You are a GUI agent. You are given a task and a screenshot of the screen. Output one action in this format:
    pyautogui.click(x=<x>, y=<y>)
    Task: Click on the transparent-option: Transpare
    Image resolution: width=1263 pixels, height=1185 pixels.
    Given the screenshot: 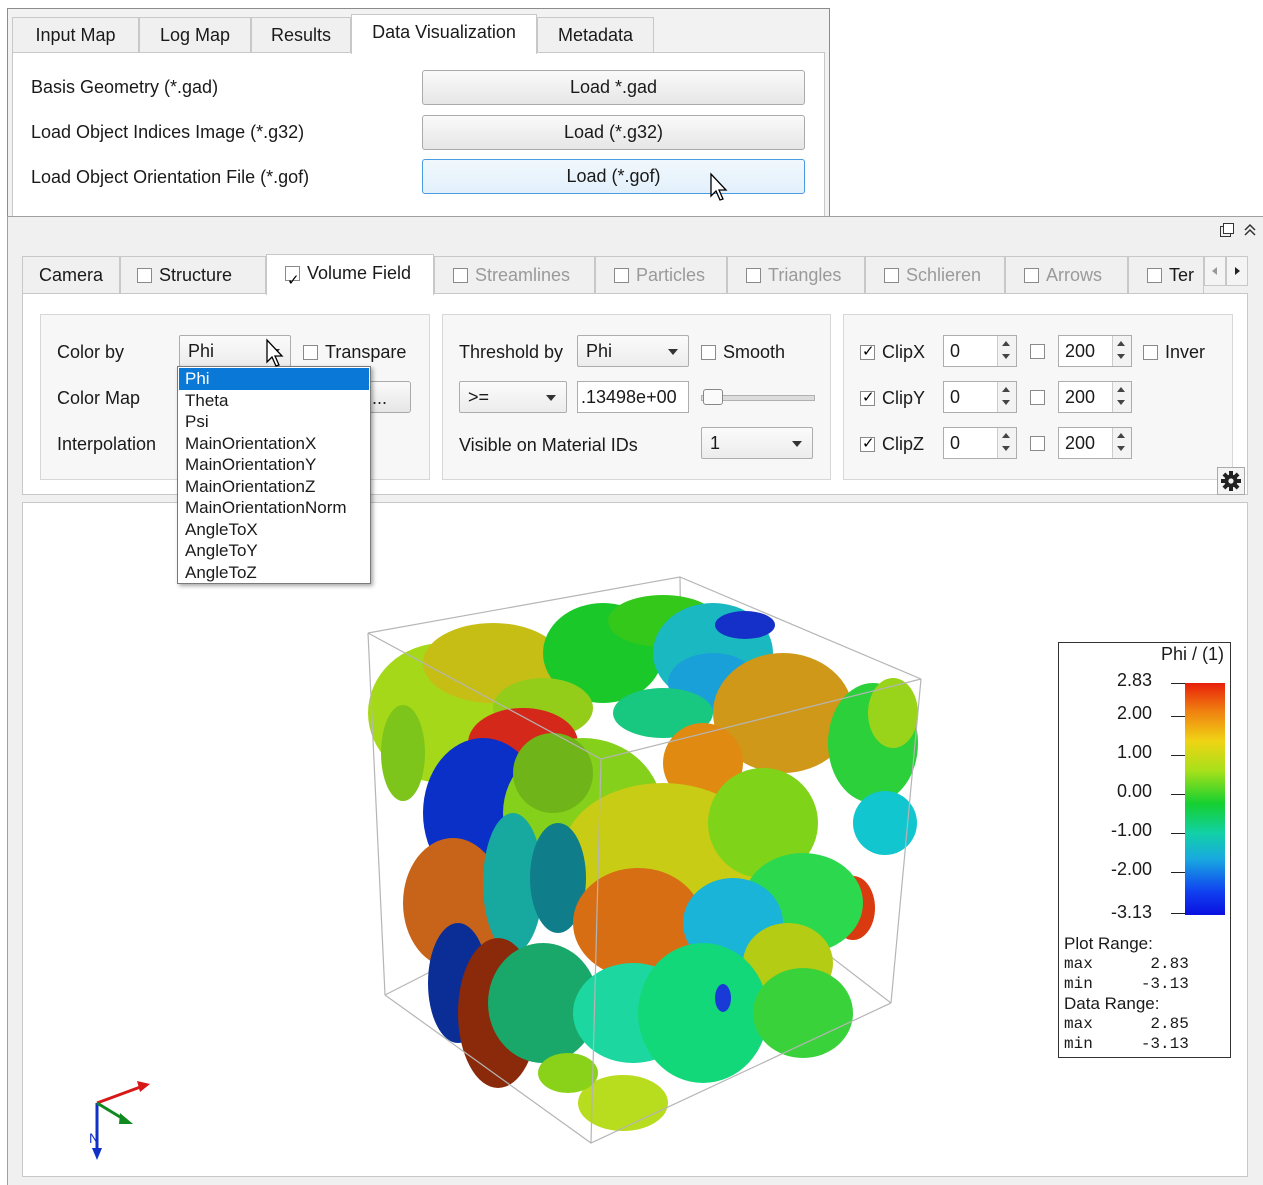 What is the action you would take?
    pyautogui.click(x=354, y=352)
    